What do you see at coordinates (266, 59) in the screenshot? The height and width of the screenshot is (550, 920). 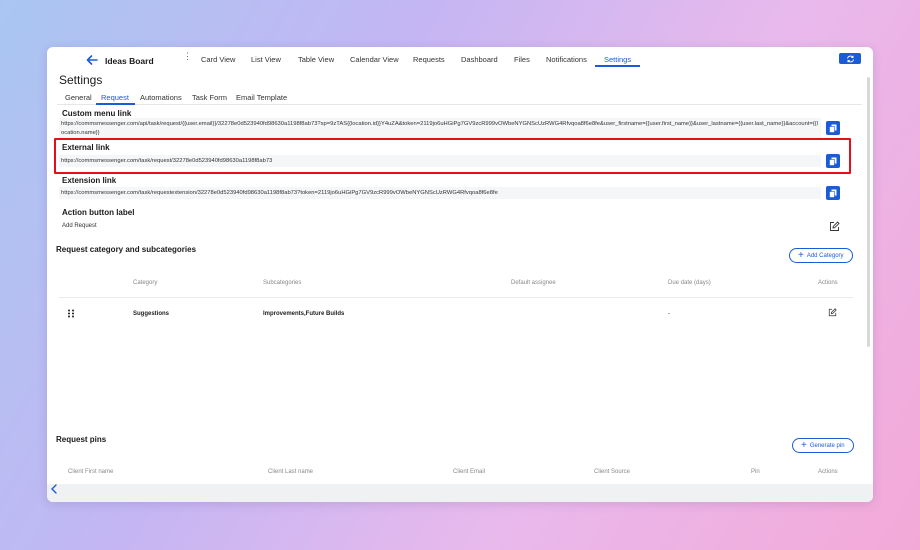 I see `nav-list-view: List View` at bounding box center [266, 59].